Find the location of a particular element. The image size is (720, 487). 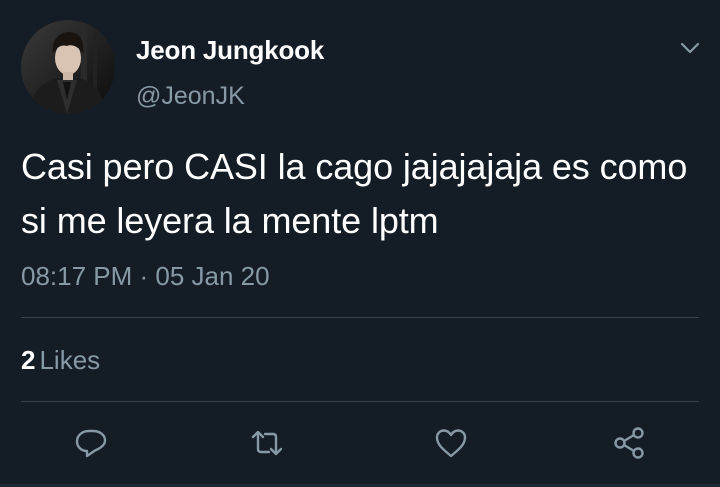

user-handle: @JeonJK is located at coordinates (230, 96).